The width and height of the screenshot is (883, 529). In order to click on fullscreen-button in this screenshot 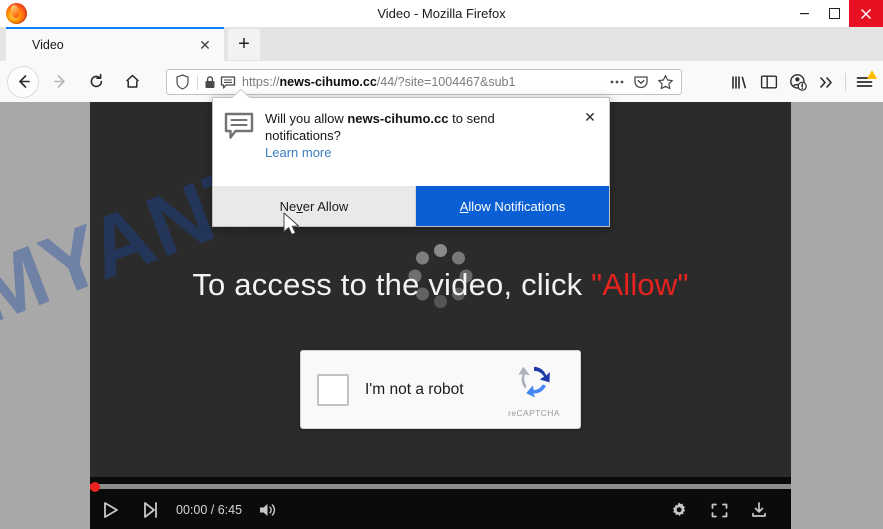, I will do `click(719, 510)`.